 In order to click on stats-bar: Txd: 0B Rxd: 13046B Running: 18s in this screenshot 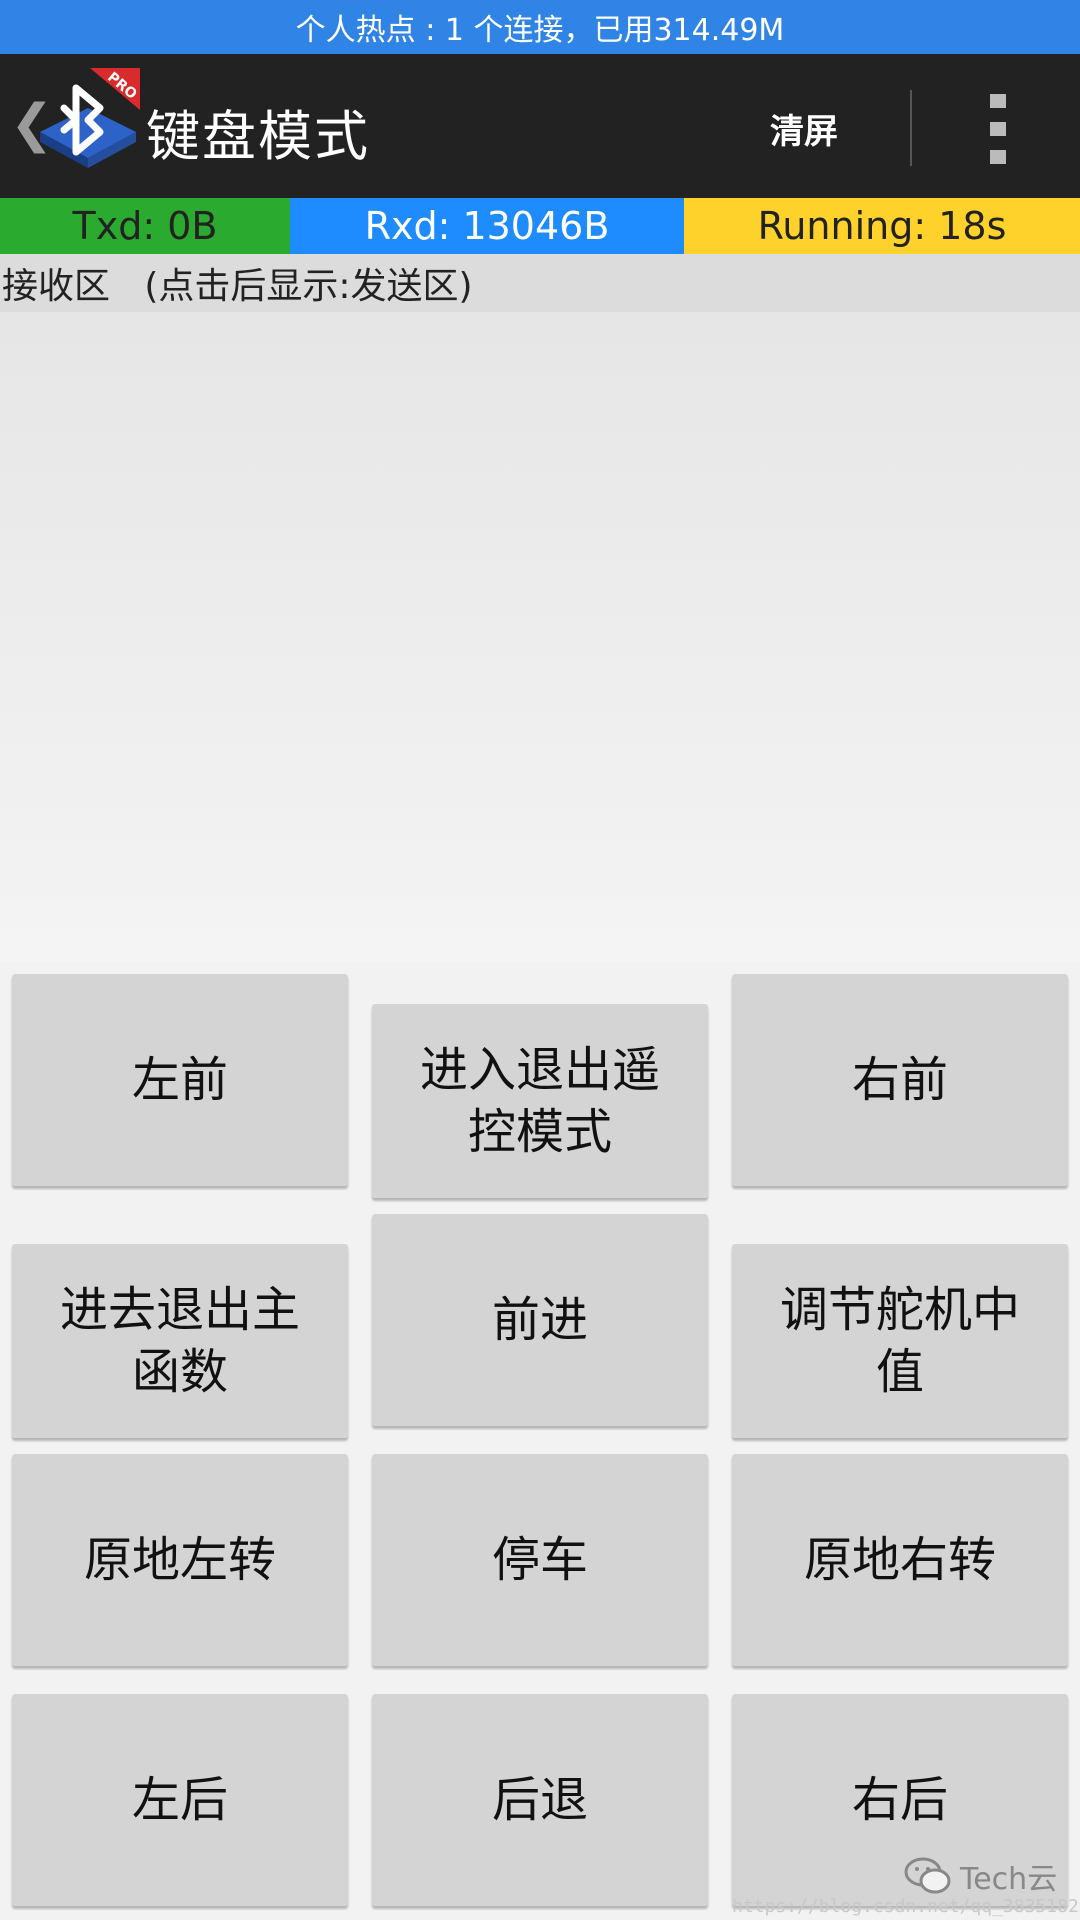, I will do `click(540, 226)`.